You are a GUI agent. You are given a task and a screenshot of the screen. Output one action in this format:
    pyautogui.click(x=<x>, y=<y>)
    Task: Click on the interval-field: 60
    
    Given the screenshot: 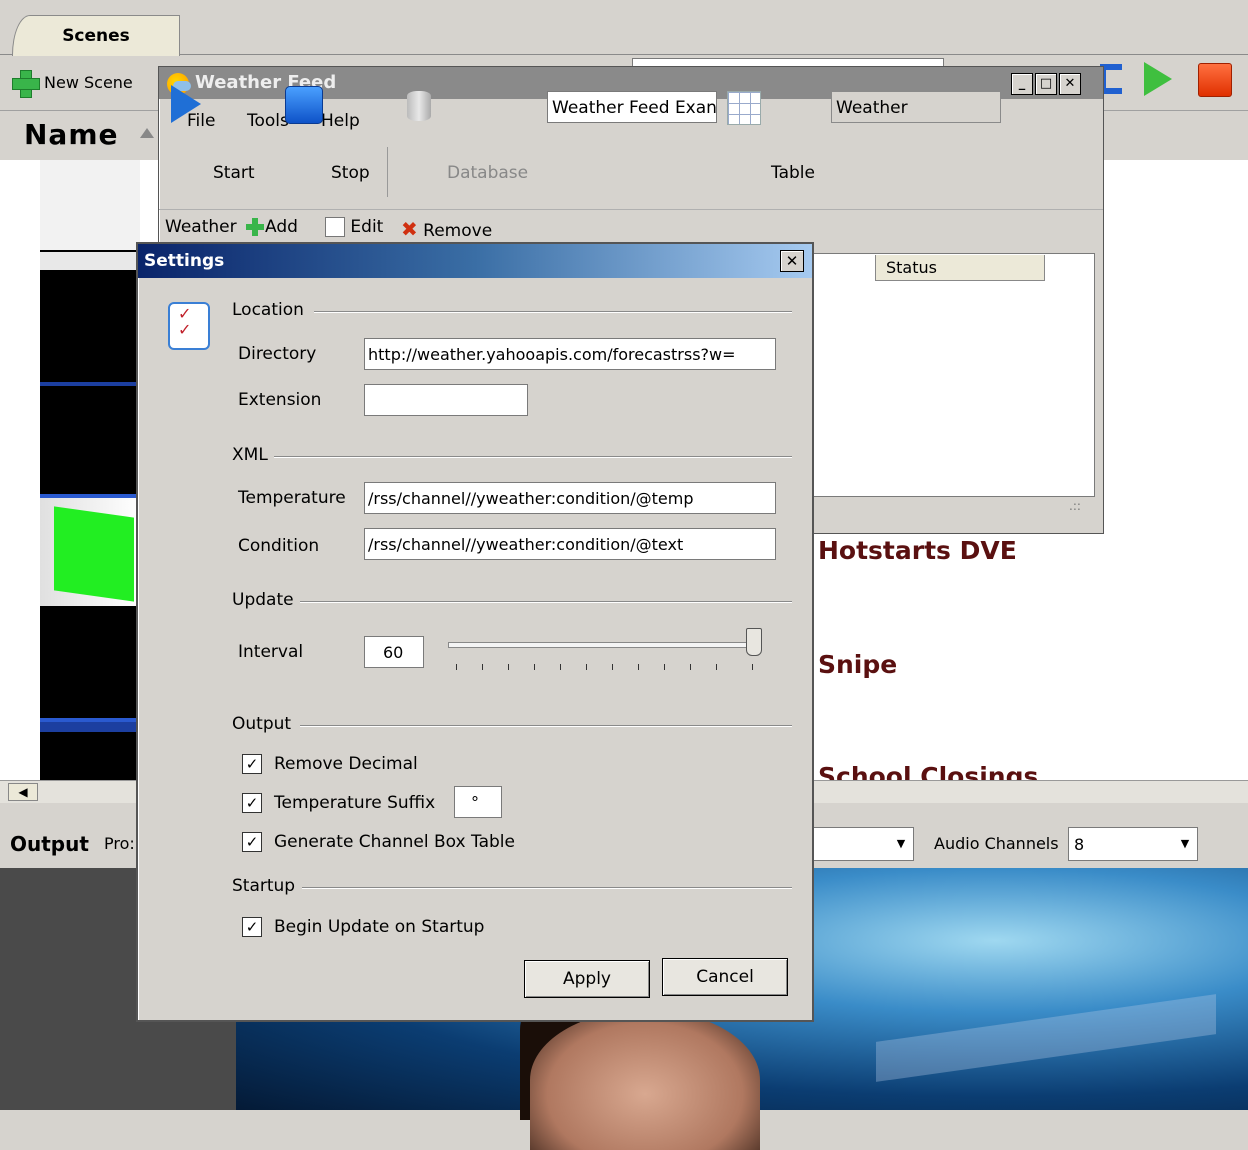 What is the action you would take?
    pyautogui.click(x=394, y=652)
    